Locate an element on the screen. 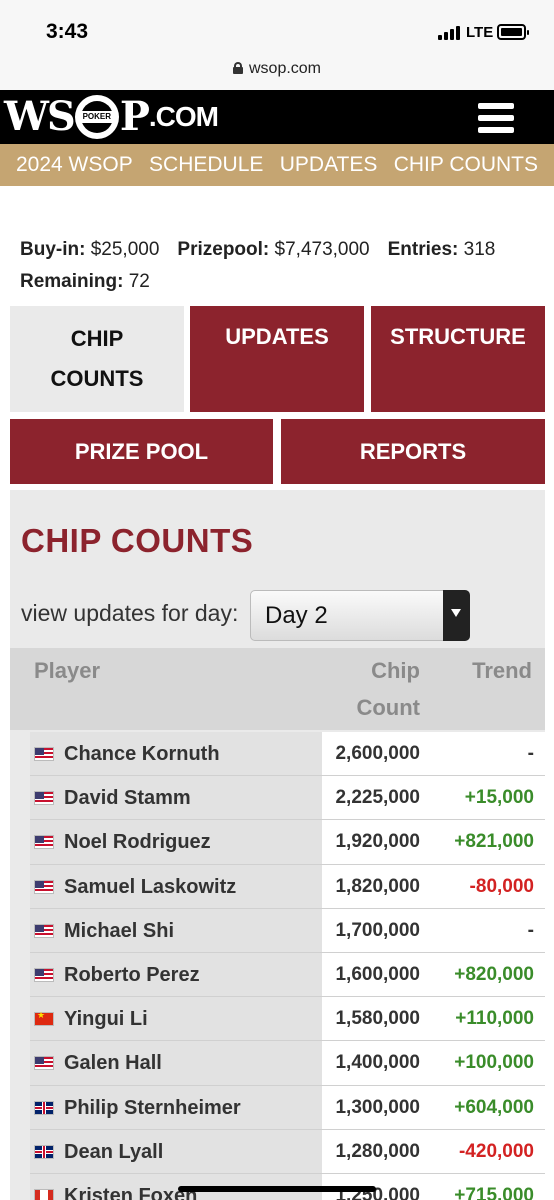  tab-prize-pool: PRIZE POOL is located at coordinates (141, 451).